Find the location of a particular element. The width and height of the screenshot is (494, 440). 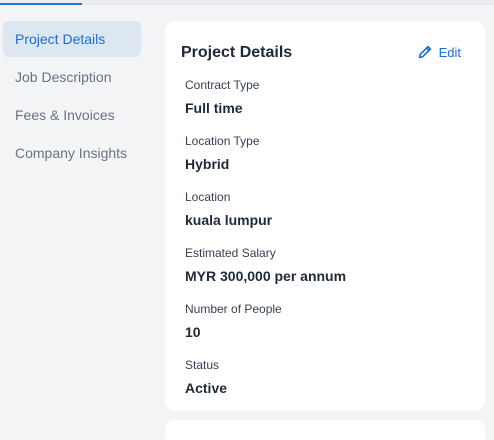

field-label: Estimated Salary is located at coordinates (230, 253).